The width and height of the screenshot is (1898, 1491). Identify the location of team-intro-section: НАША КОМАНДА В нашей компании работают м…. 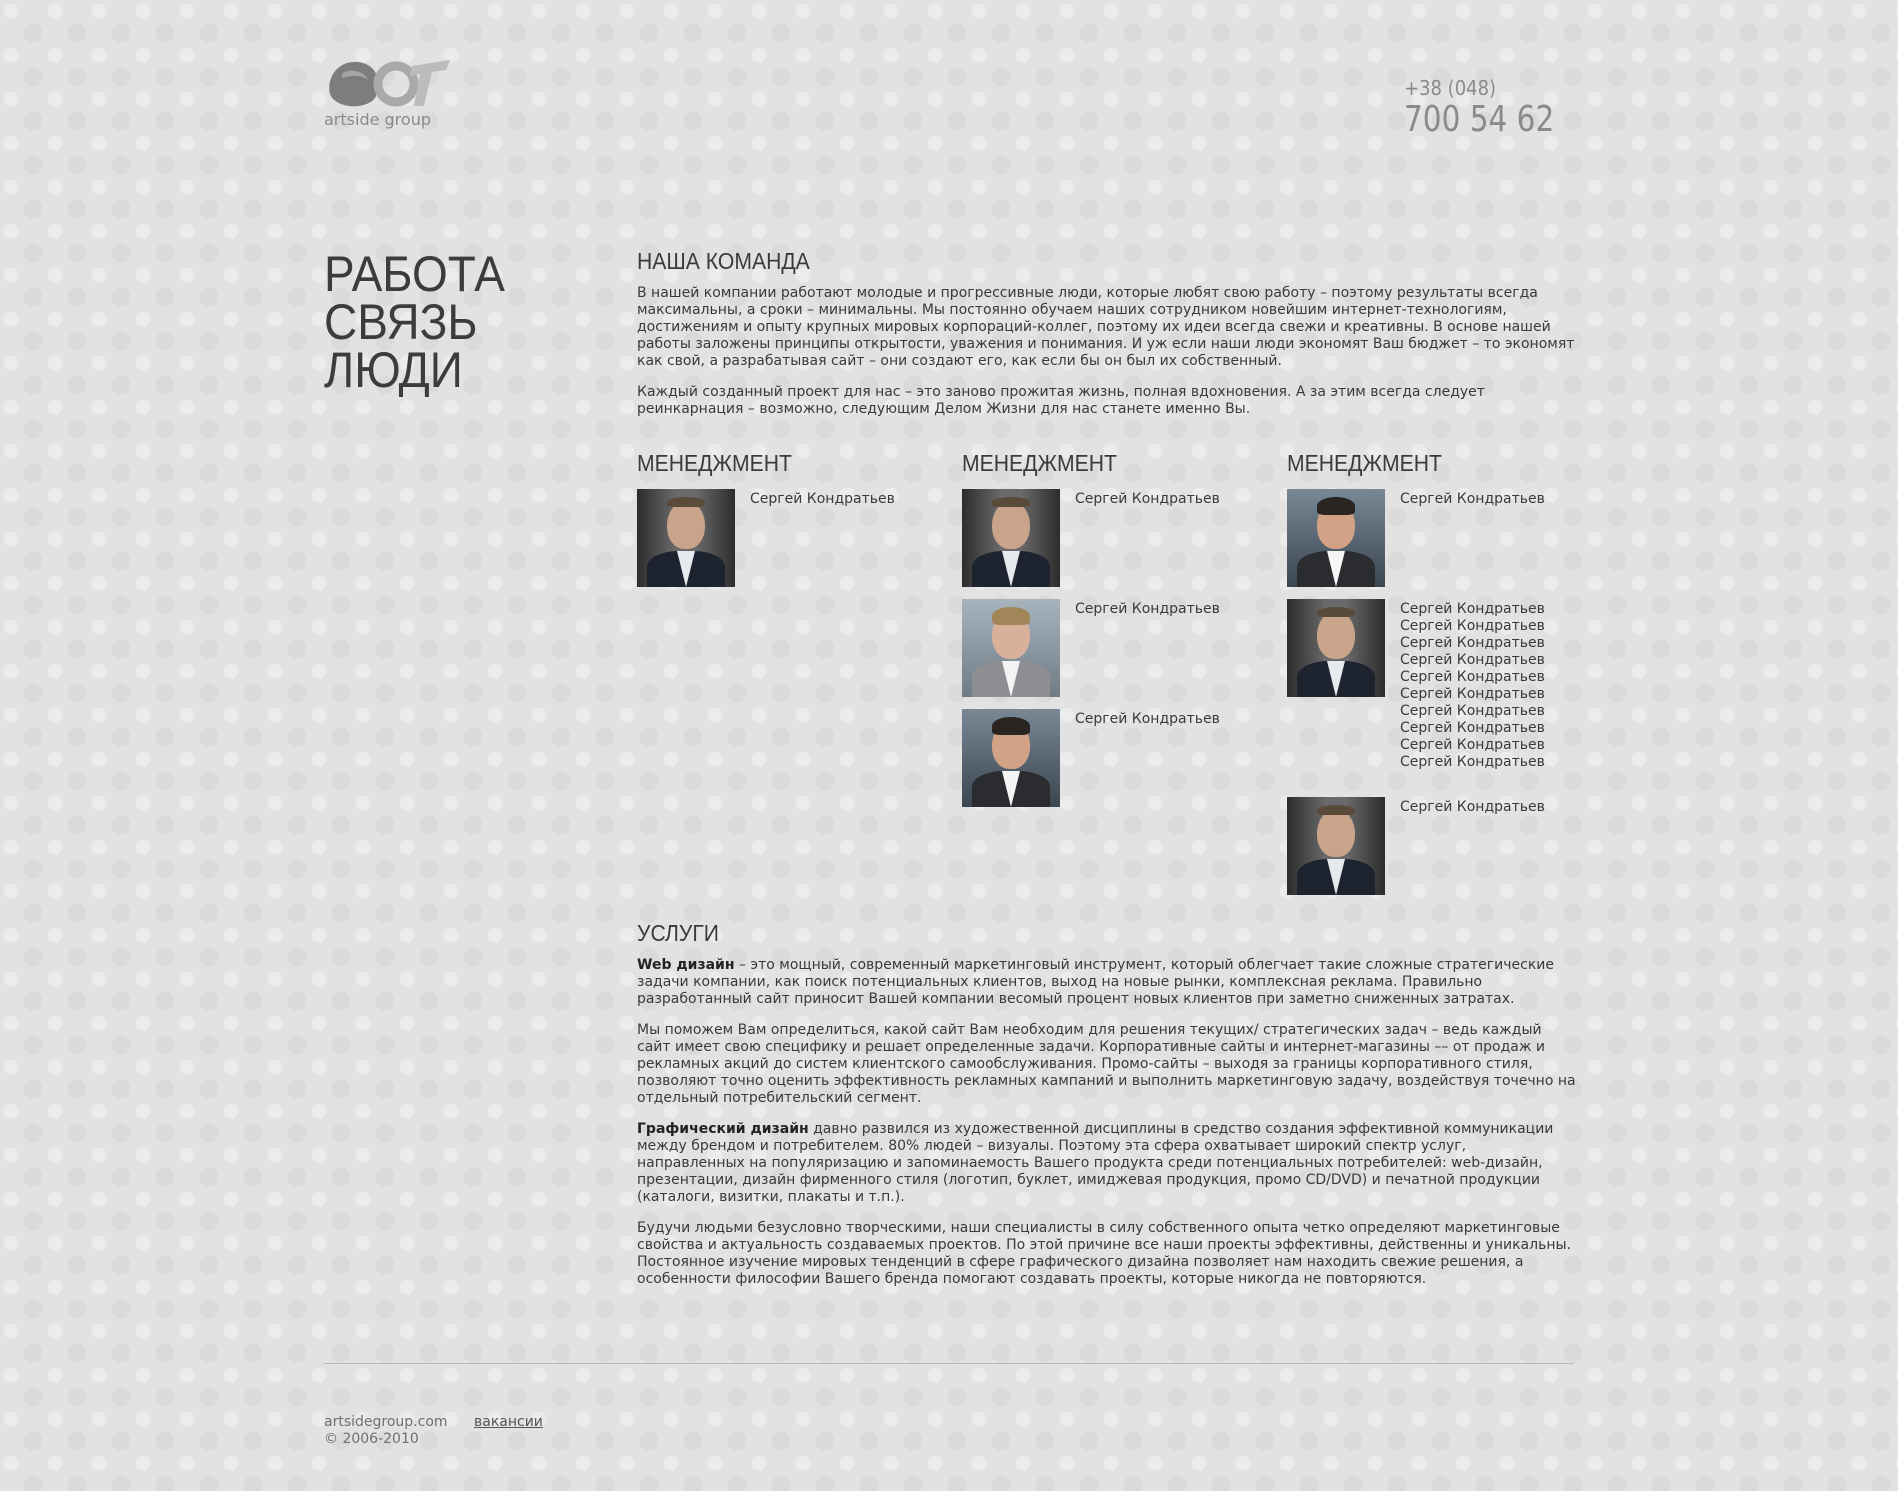
(1107, 340).